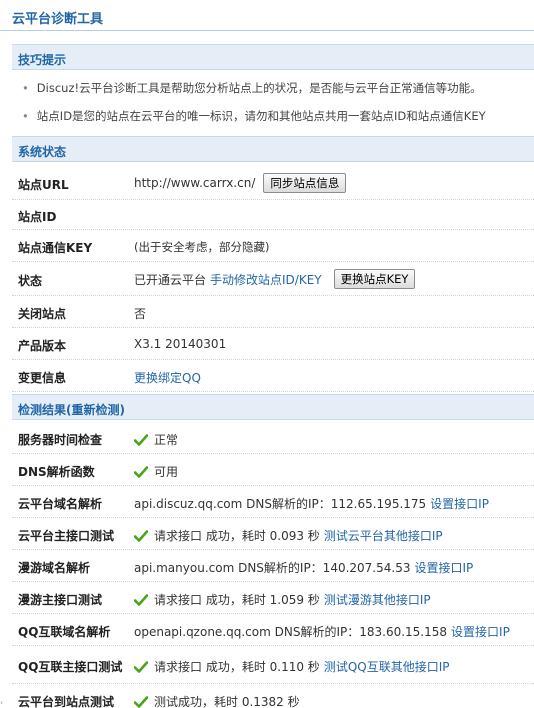 The image size is (534, 708). I want to click on check-row: DNS解析函数 可用, so click(273, 470).